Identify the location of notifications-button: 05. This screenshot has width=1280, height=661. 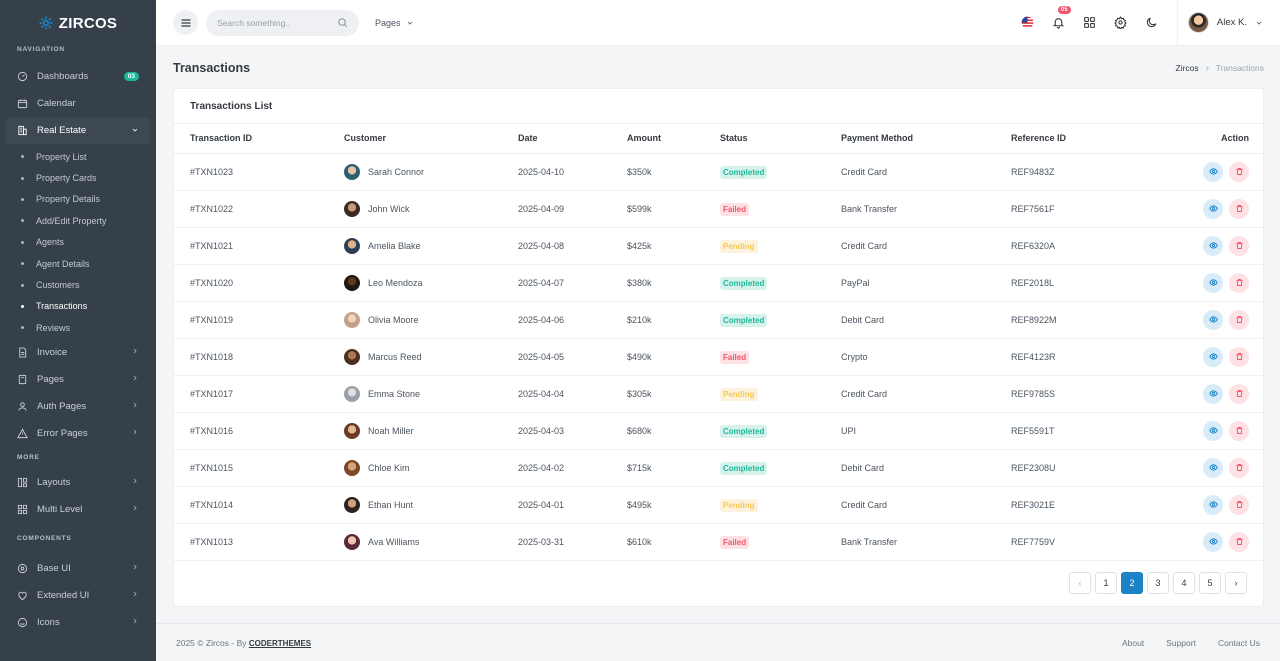
(1058, 17).